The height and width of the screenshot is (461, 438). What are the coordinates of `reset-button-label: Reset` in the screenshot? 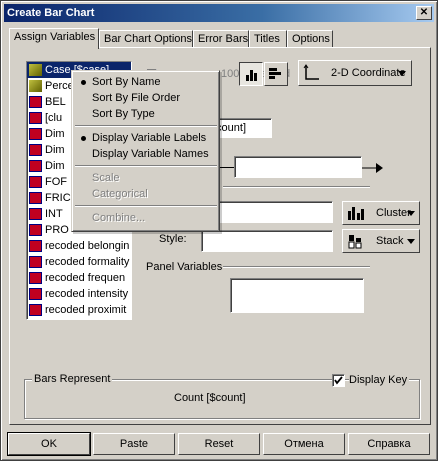 It's located at (219, 444).